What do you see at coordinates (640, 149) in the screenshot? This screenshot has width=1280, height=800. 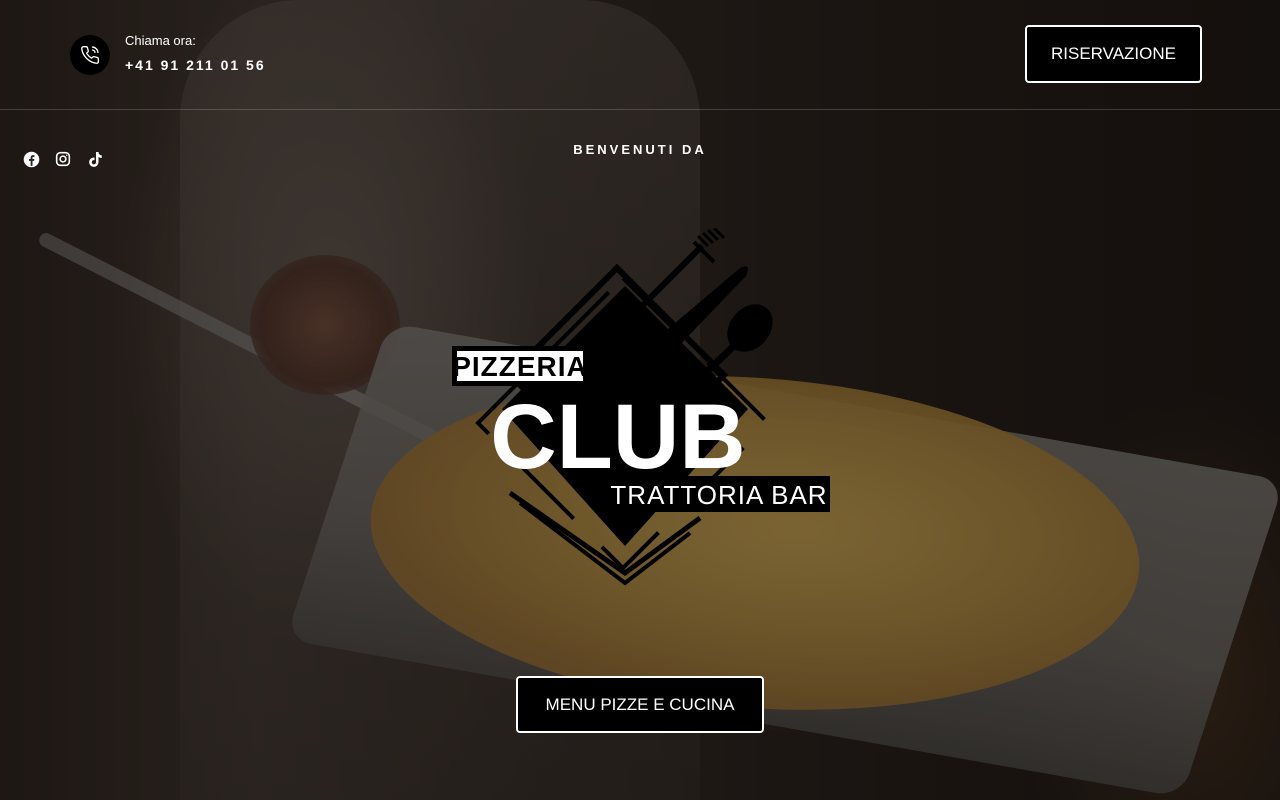 I see `welcome-heading: BENVENUTI DA` at bounding box center [640, 149].